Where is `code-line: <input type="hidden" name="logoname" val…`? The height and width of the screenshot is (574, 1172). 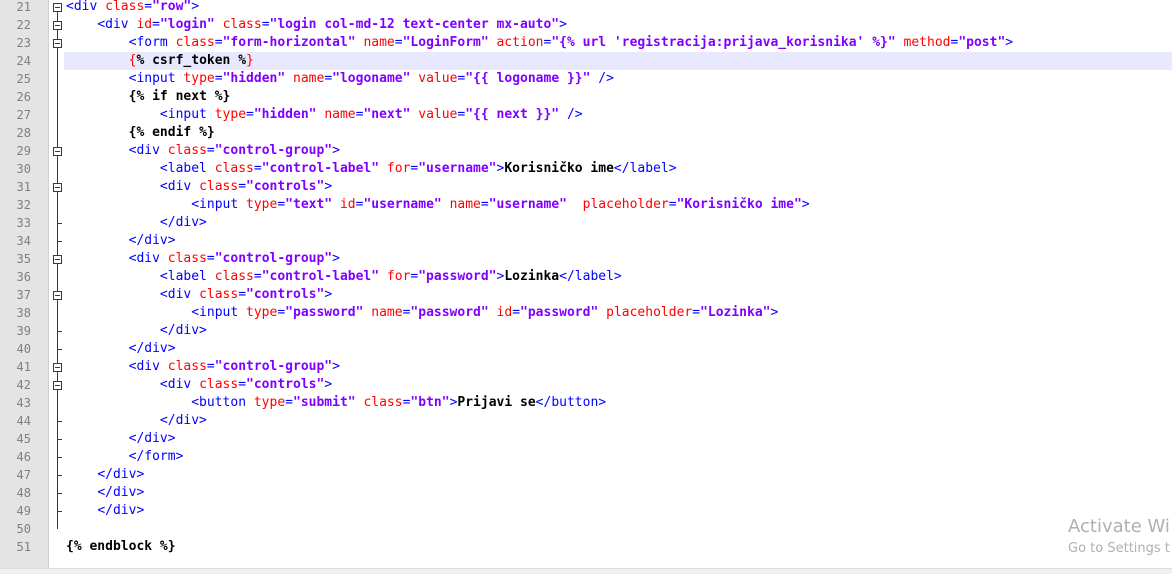 code-line: <input type="hidden" name="logoname" val… is located at coordinates (340, 79).